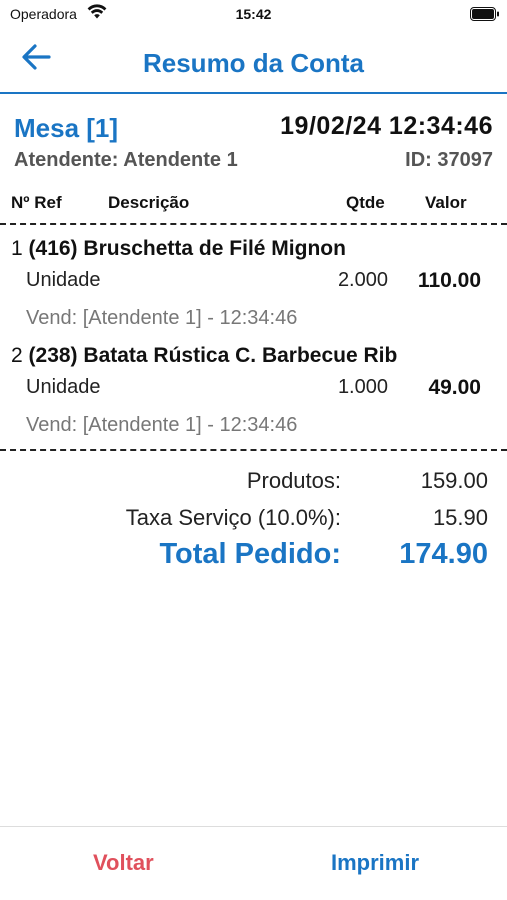 The height and width of the screenshot is (900, 507). I want to click on table-label: Mesa [1], so click(66, 128).